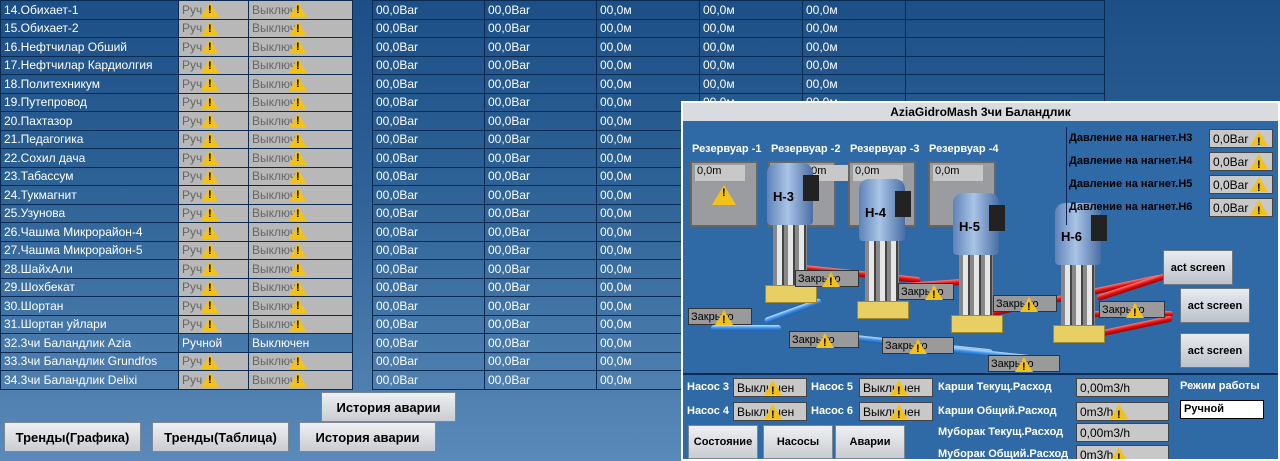 This screenshot has width=1280, height=461. Describe the element at coordinates (980, 112) in the screenshot. I see `panel-title: AziaGidroMash 3чи Баландлик` at that location.